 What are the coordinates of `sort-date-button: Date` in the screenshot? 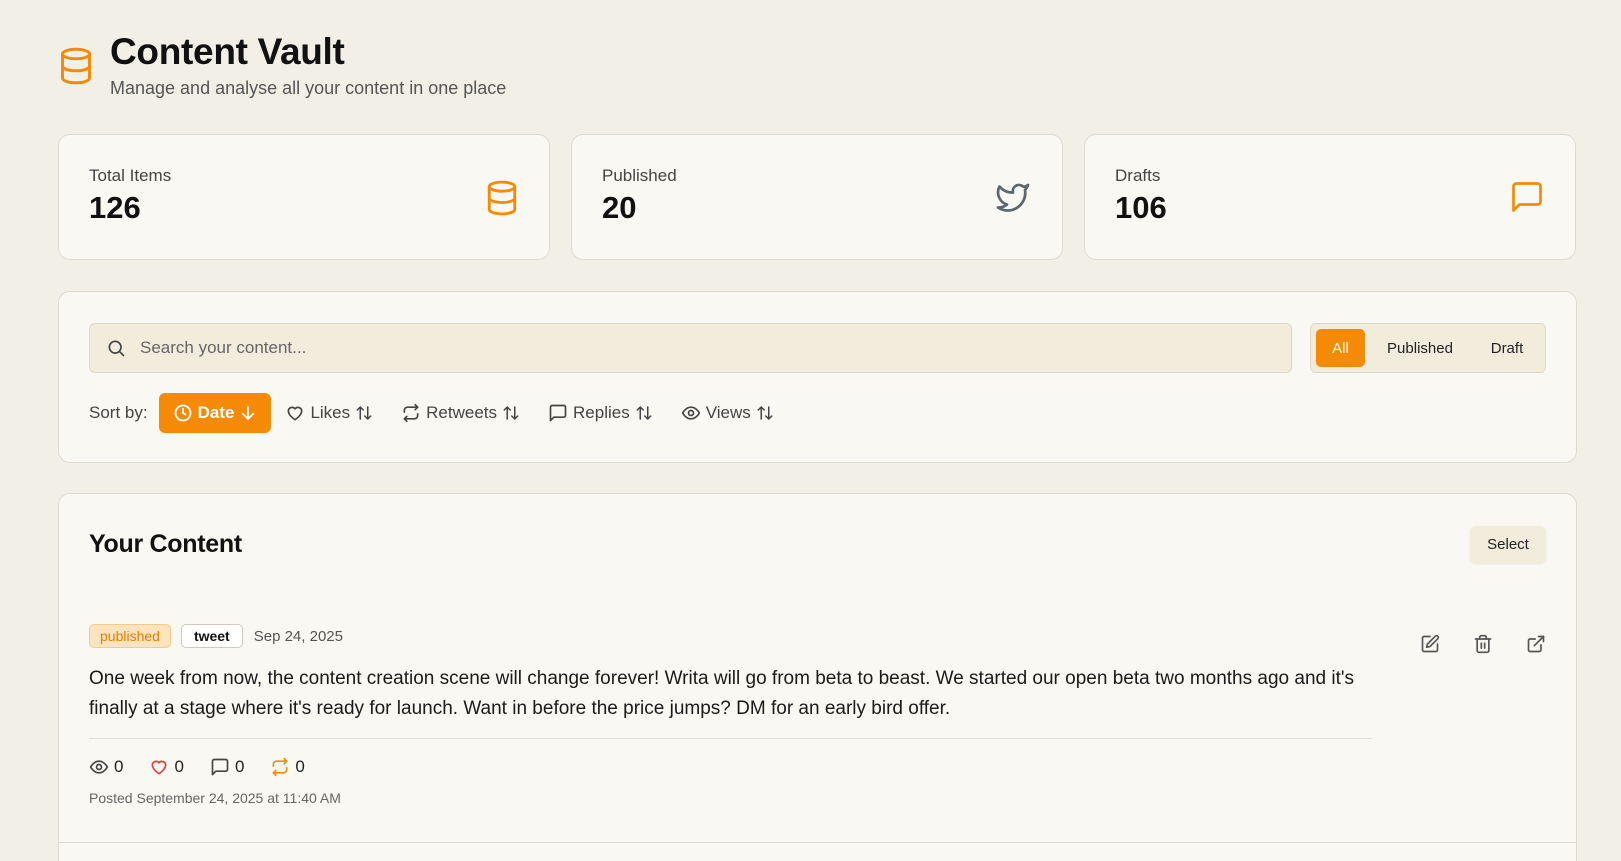 It's located at (215, 413).